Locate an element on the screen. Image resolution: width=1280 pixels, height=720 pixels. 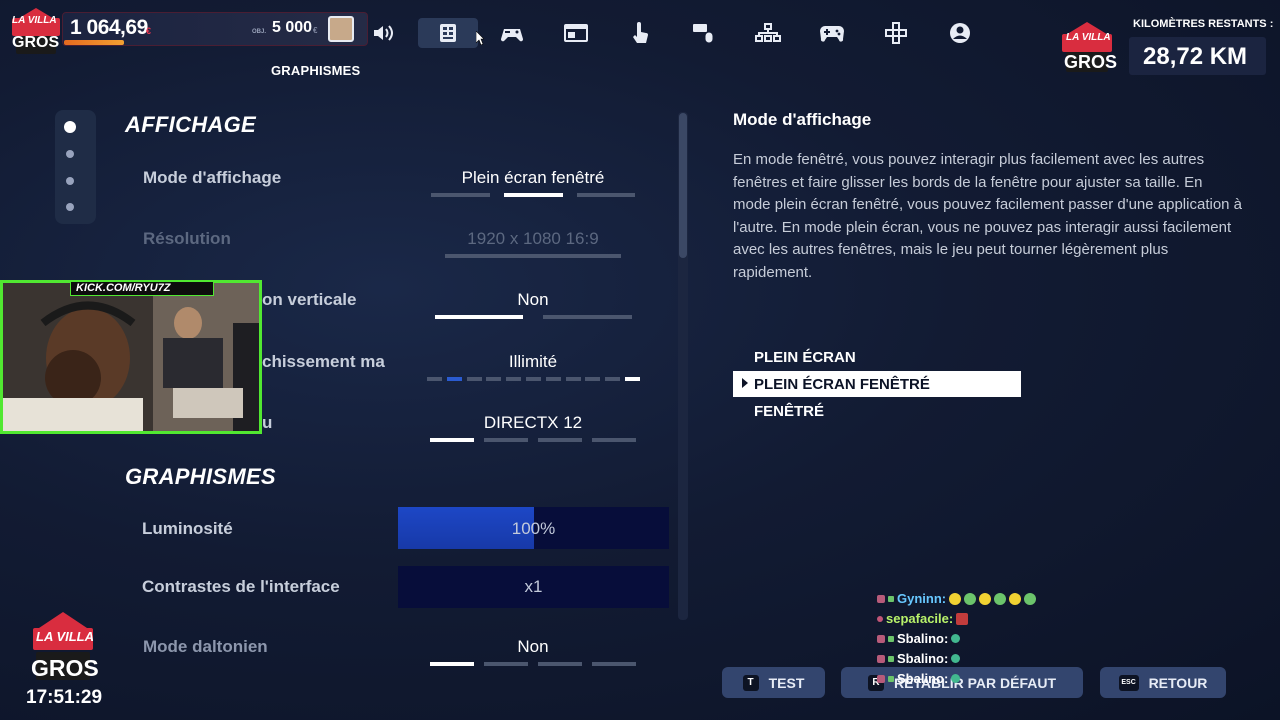
display-settings-icon is located at coordinates (448, 33).